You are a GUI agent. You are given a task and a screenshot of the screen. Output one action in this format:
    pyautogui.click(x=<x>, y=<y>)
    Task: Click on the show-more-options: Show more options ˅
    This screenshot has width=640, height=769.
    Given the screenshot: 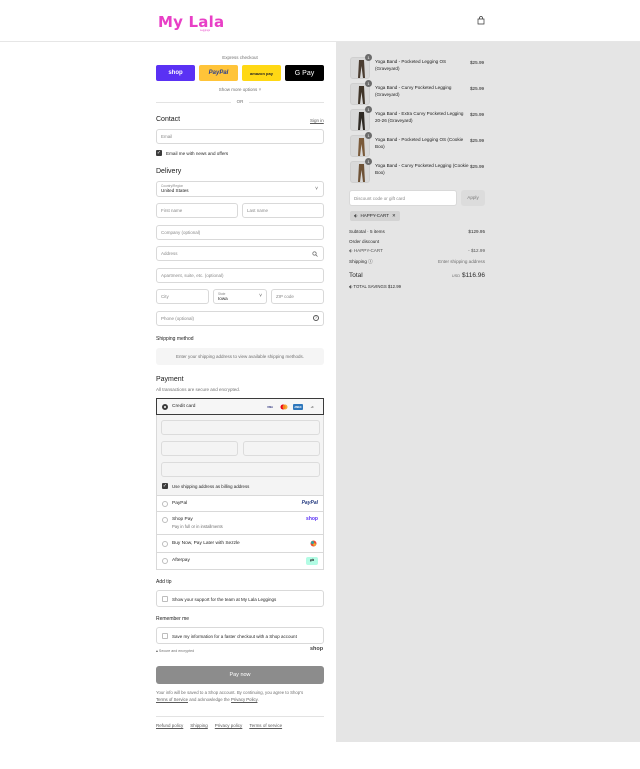 What is the action you would take?
    pyautogui.click(x=240, y=89)
    